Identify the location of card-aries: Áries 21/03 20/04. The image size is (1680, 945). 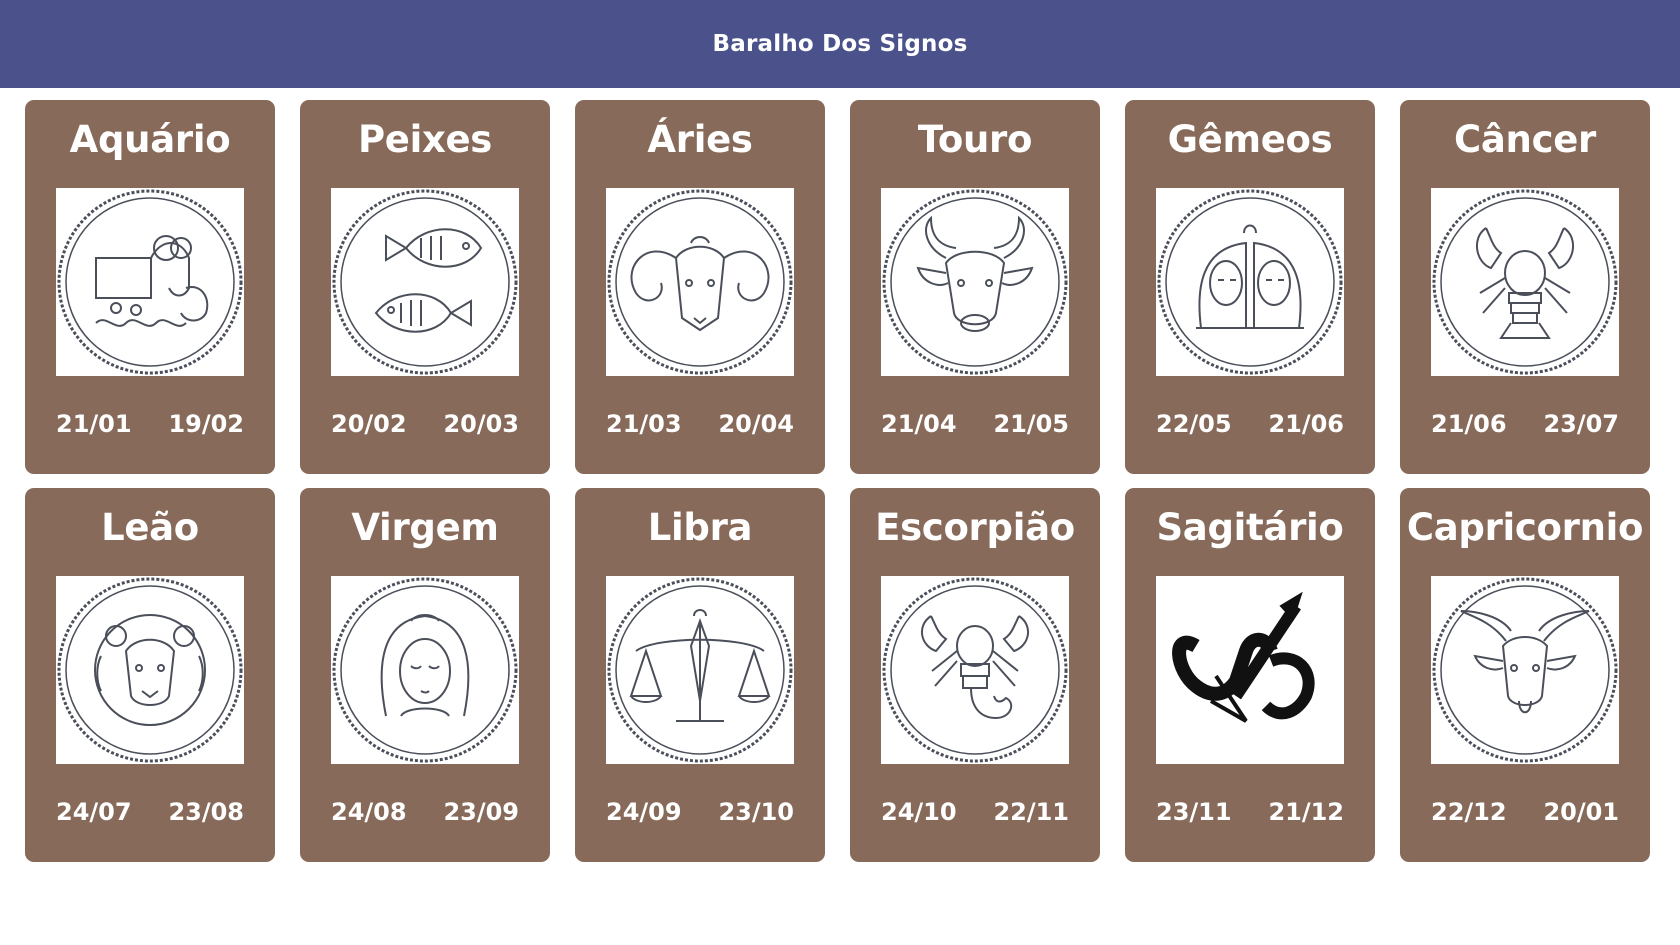
(700, 287).